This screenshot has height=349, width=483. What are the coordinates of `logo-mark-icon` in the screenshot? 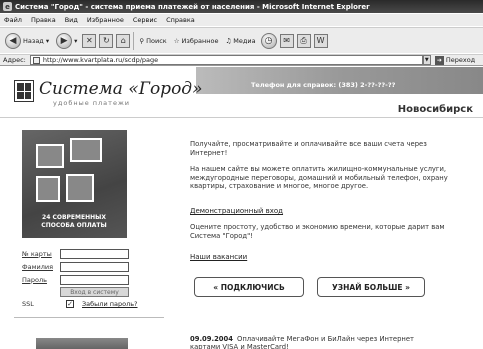 It's located at (24, 91).